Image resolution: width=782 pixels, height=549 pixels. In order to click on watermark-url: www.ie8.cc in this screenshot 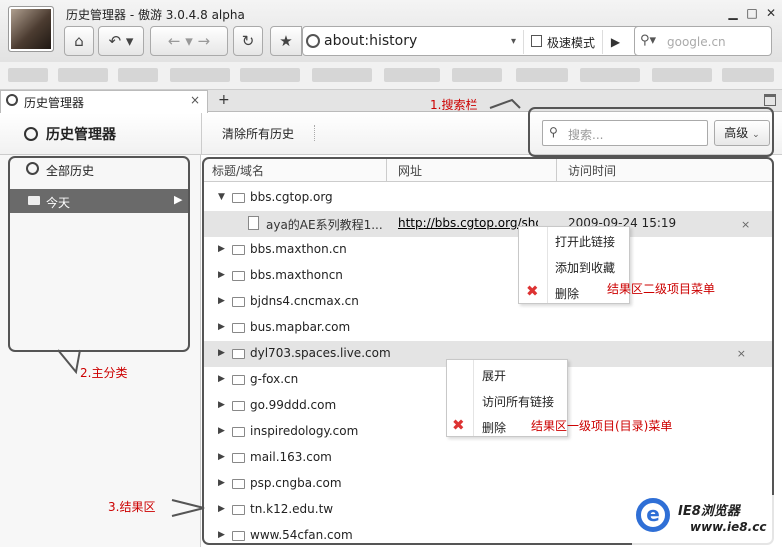, I will do `click(728, 527)`.